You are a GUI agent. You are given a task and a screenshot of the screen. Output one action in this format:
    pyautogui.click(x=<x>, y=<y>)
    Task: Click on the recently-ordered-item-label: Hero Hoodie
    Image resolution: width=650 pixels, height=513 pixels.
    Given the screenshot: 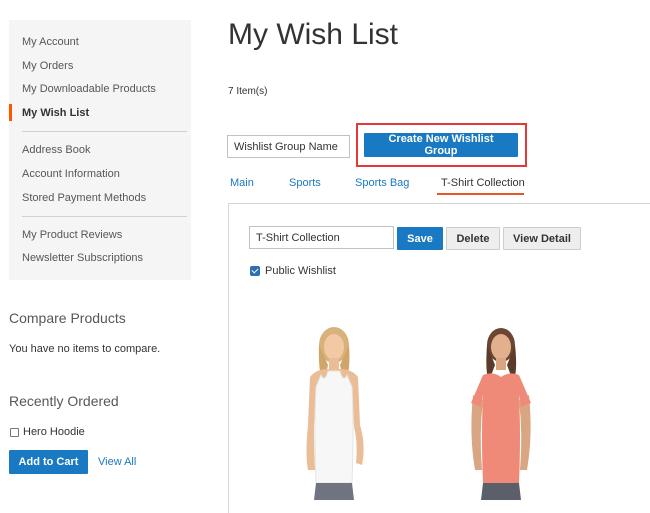 What is the action you would take?
    pyautogui.click(x=54, y=432)
    